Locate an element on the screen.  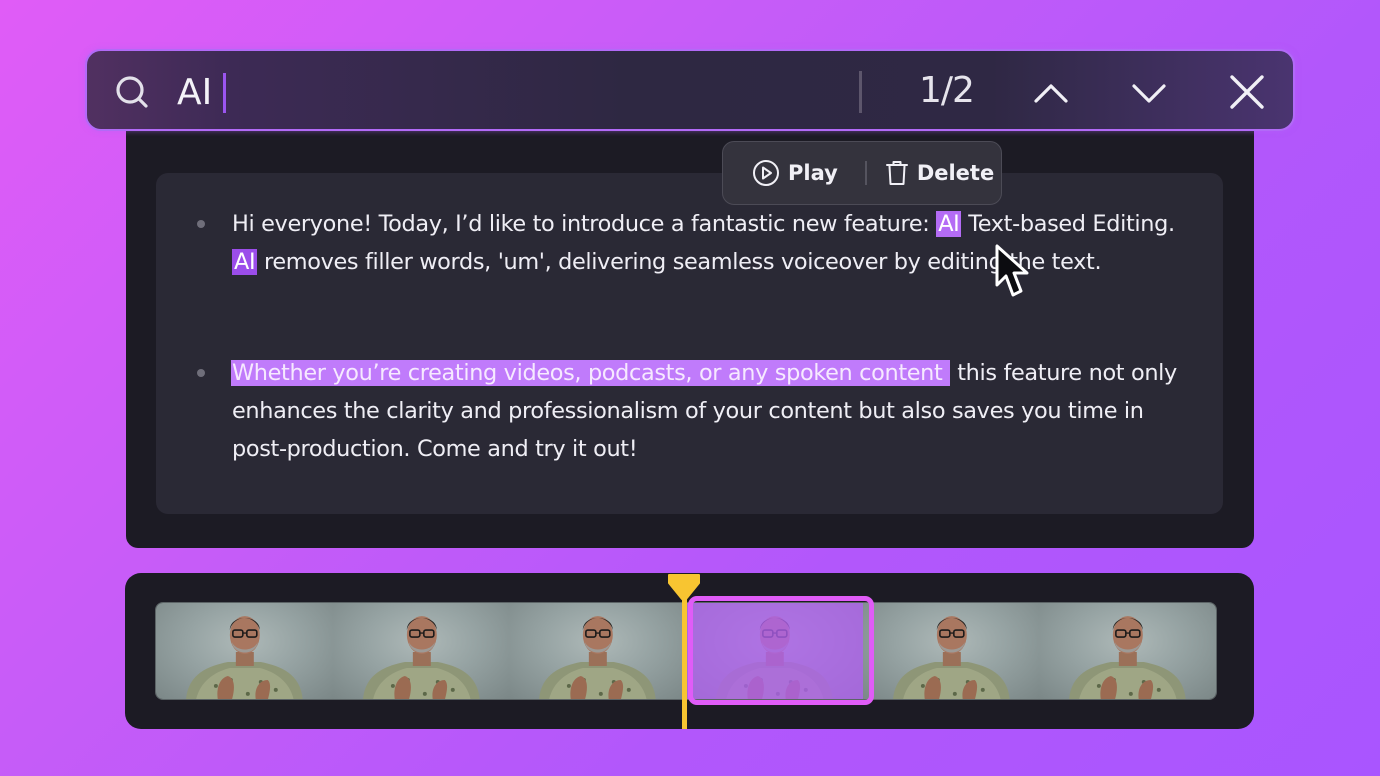
video-frame-selected is located at coordinates (774, 651).